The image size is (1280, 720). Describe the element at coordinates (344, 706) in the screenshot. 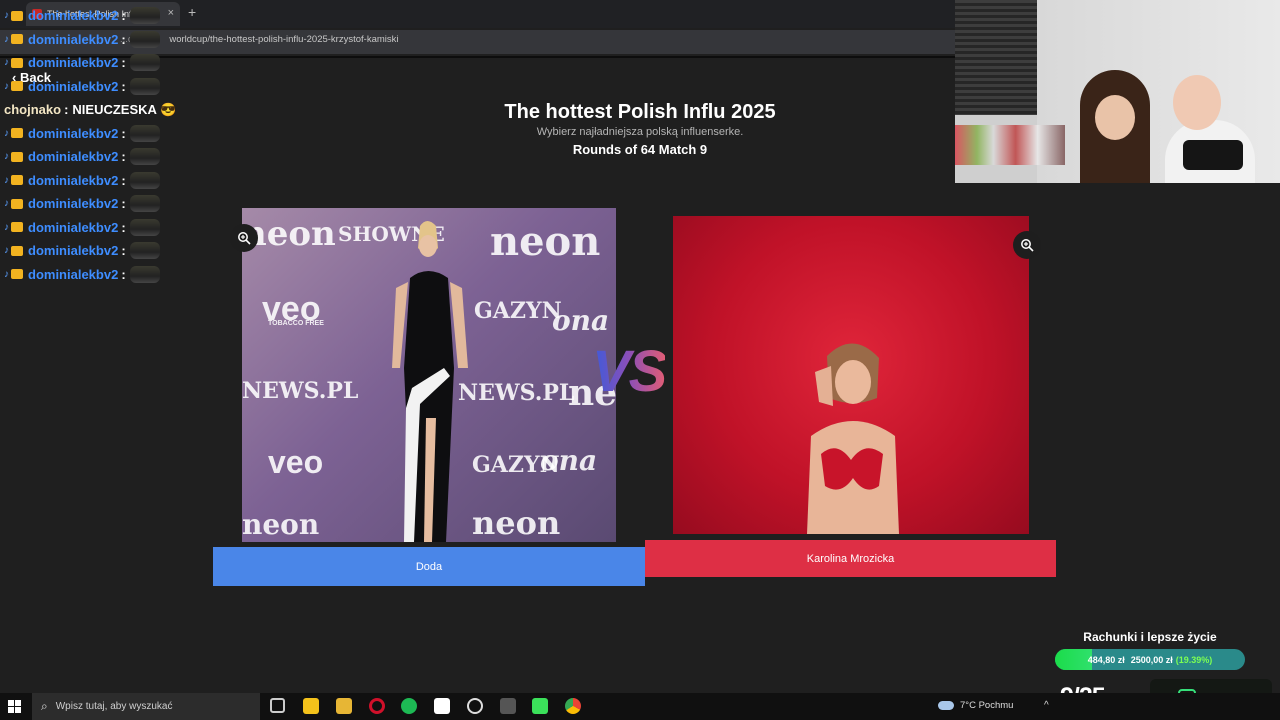

I see `file-explorer-icon` at that location.